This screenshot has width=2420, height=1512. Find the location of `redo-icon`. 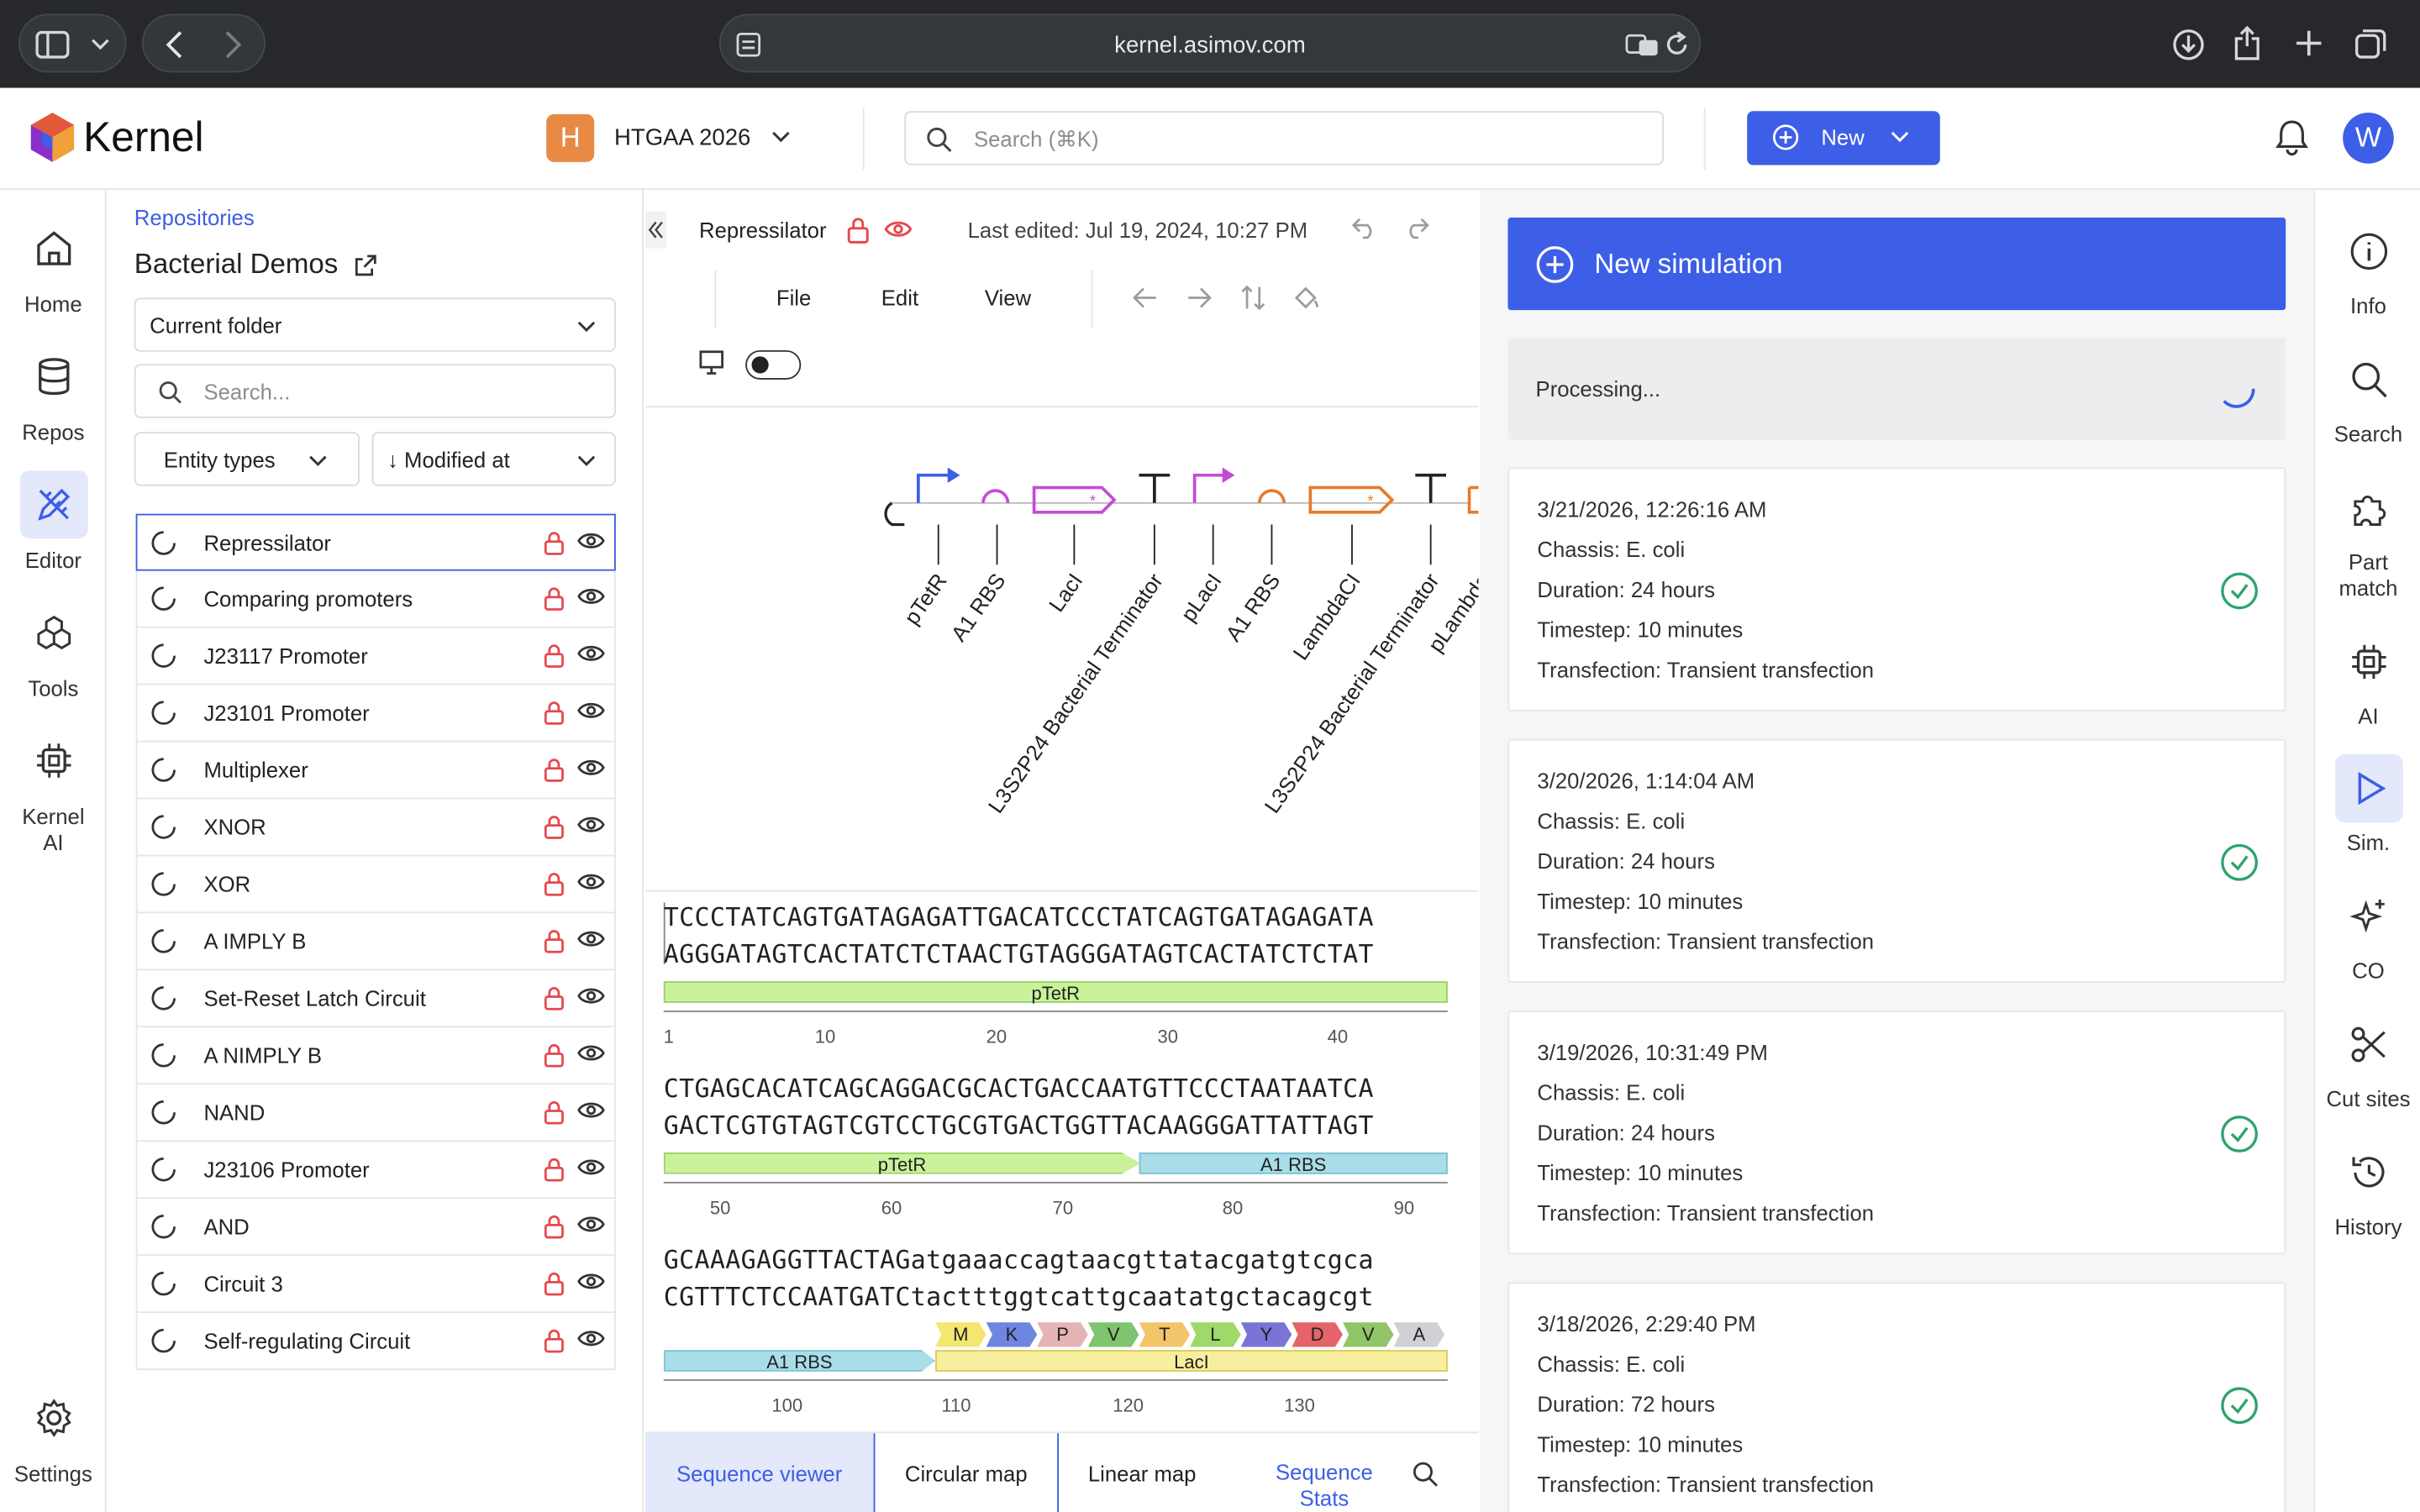

redo-icon is located at coordinates (1416, 228).